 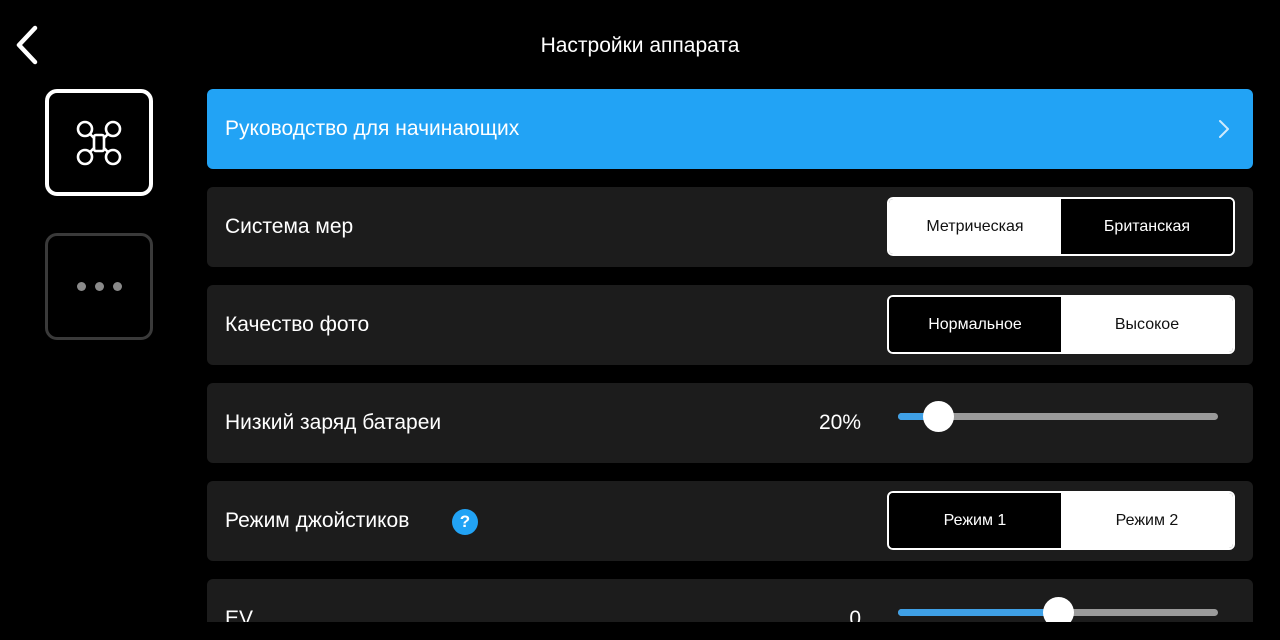 I want to click on photo-quality-label: Качество фото, so click(x=297, y=324).